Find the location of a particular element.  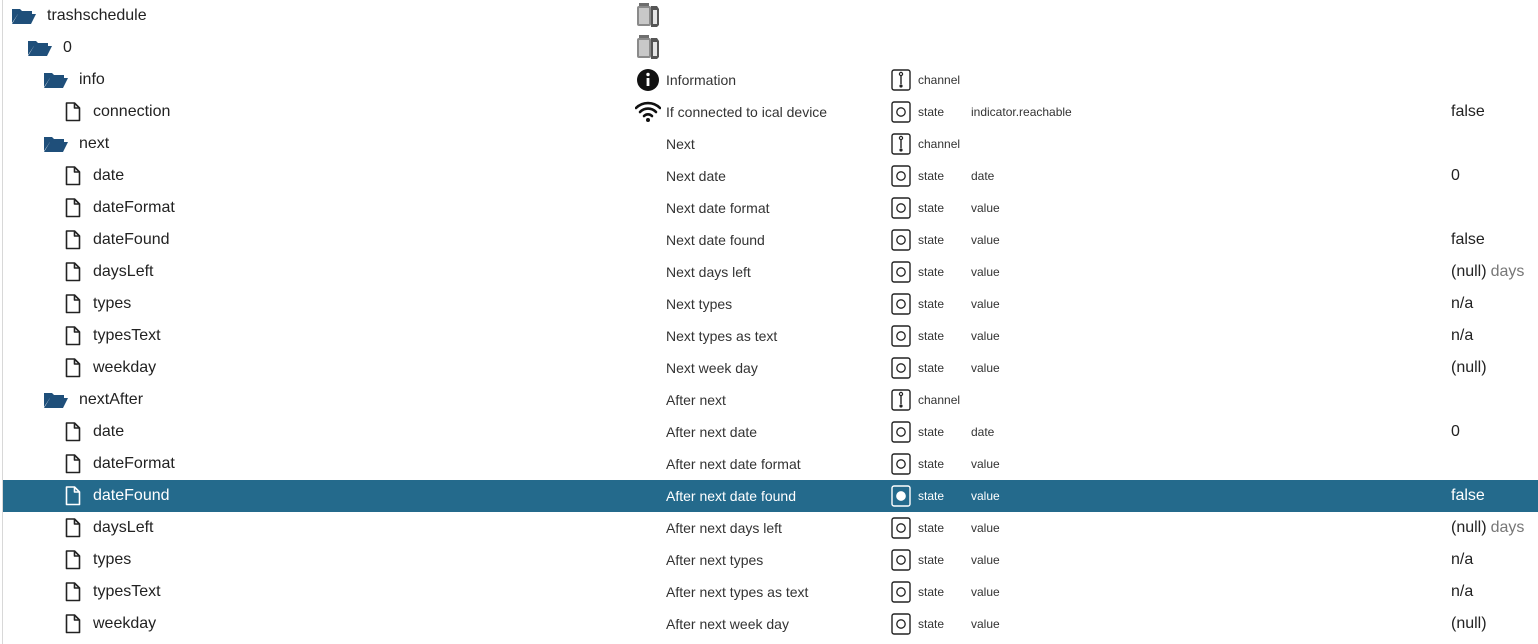

tree-row-nextAfter: nextAfter After next channel is located at coordinates (770, 400).